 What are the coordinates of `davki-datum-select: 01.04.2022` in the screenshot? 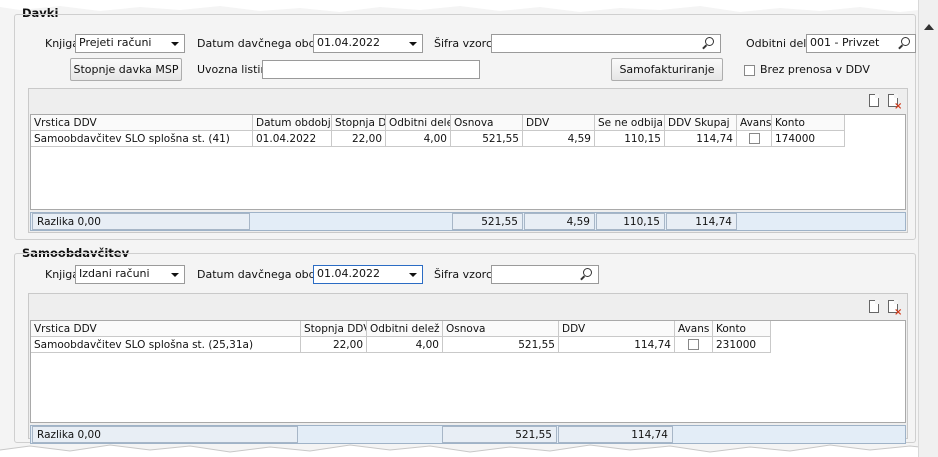 It's located at (368, 43).